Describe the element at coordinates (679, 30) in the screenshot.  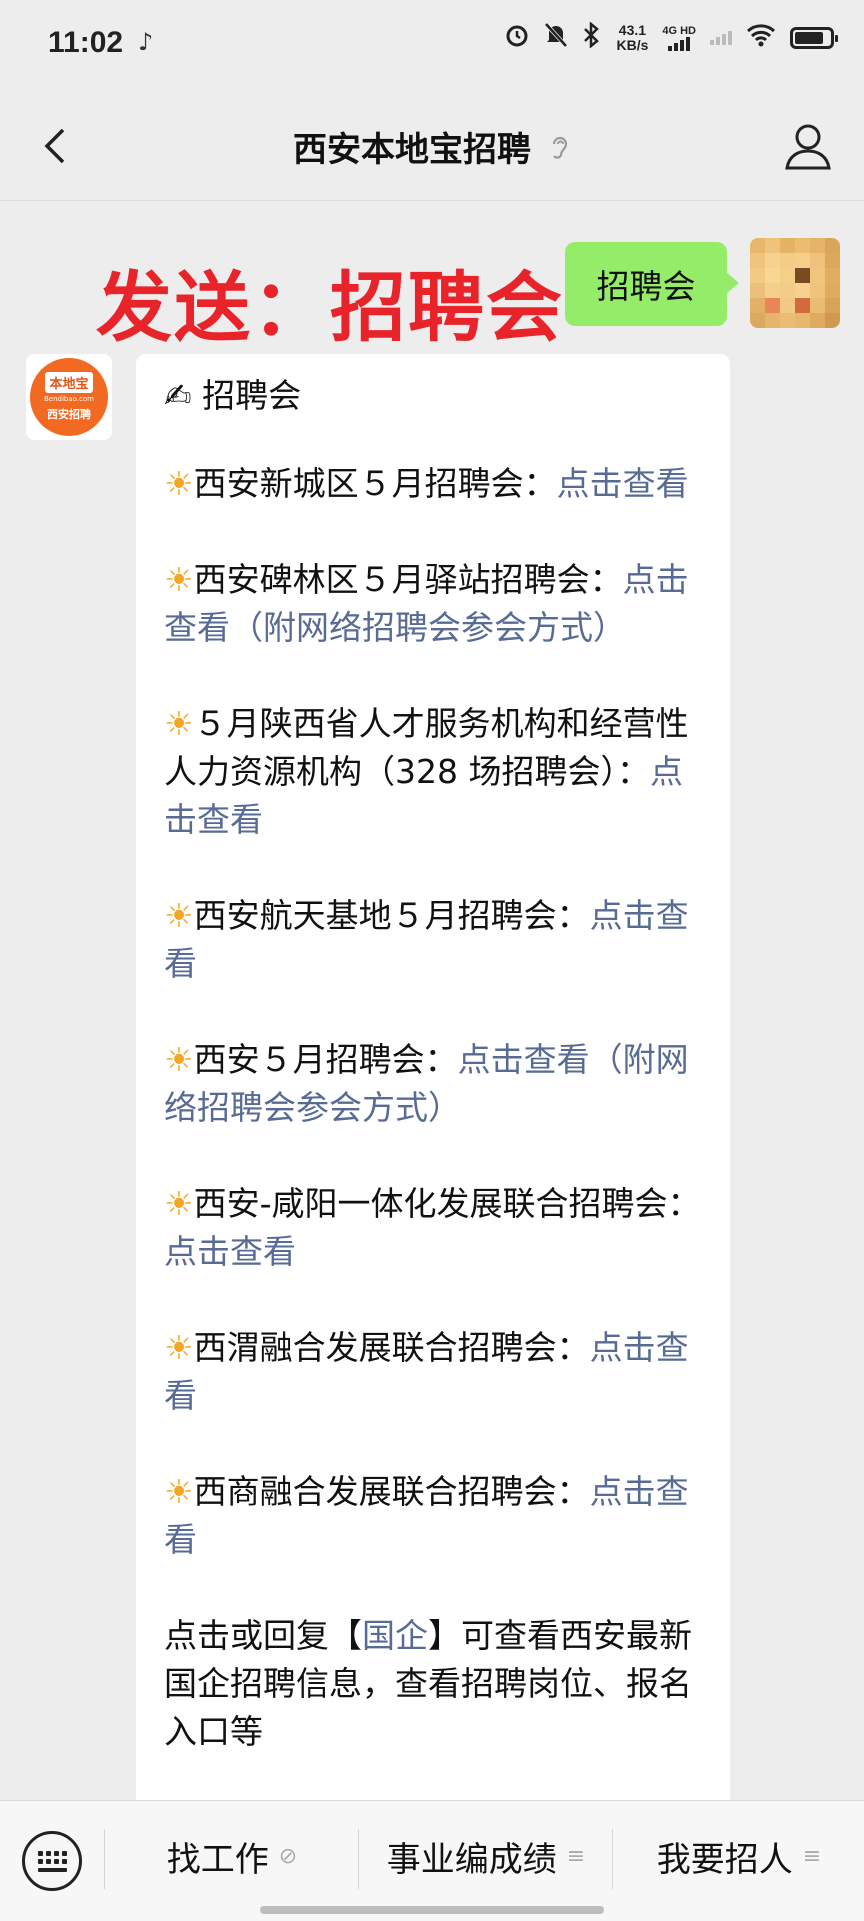
I see `network-label: 4G HD` at that location.